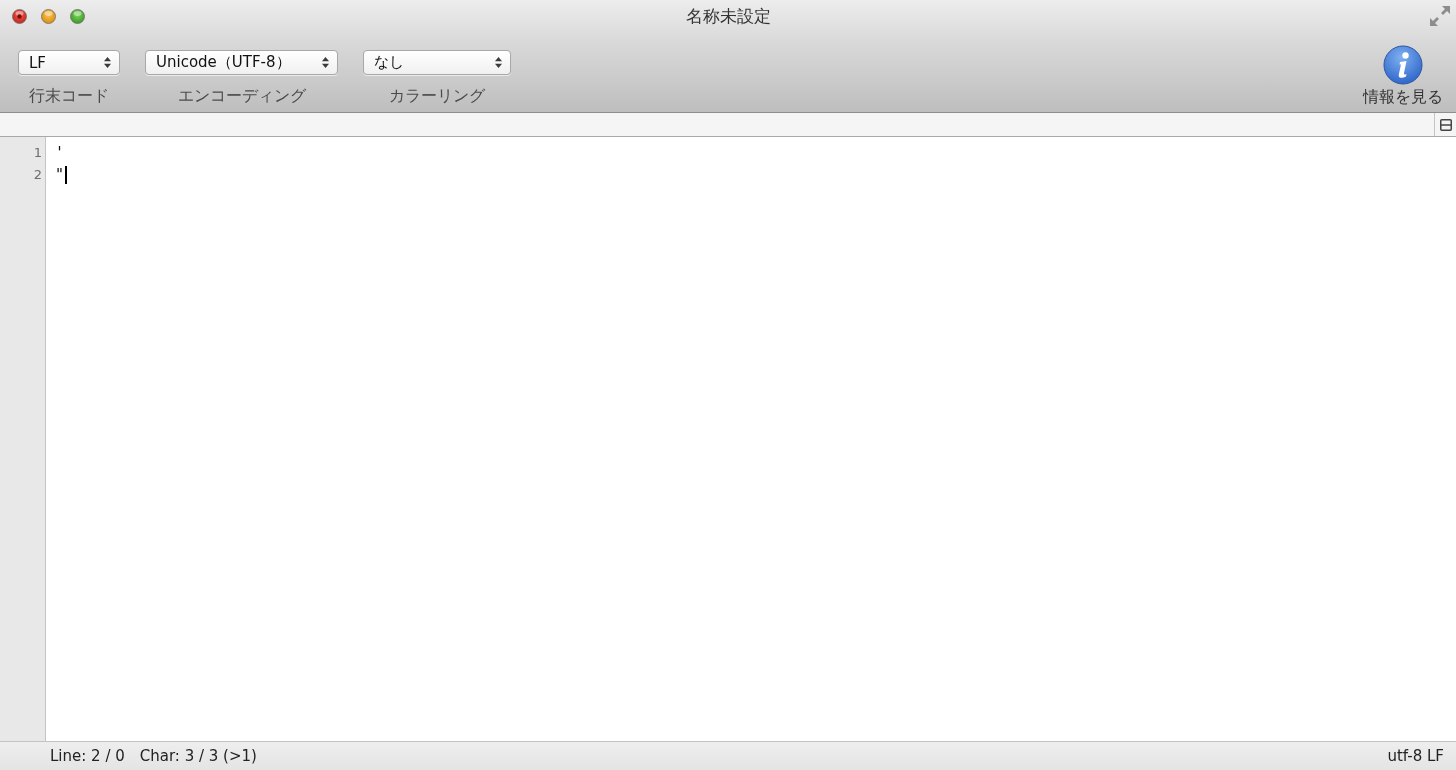 The height and width of the screenshot is (770, 1456). Describe the element at coordinates (48, 16) in the screenshot. I see `minimize-icon` at that location.